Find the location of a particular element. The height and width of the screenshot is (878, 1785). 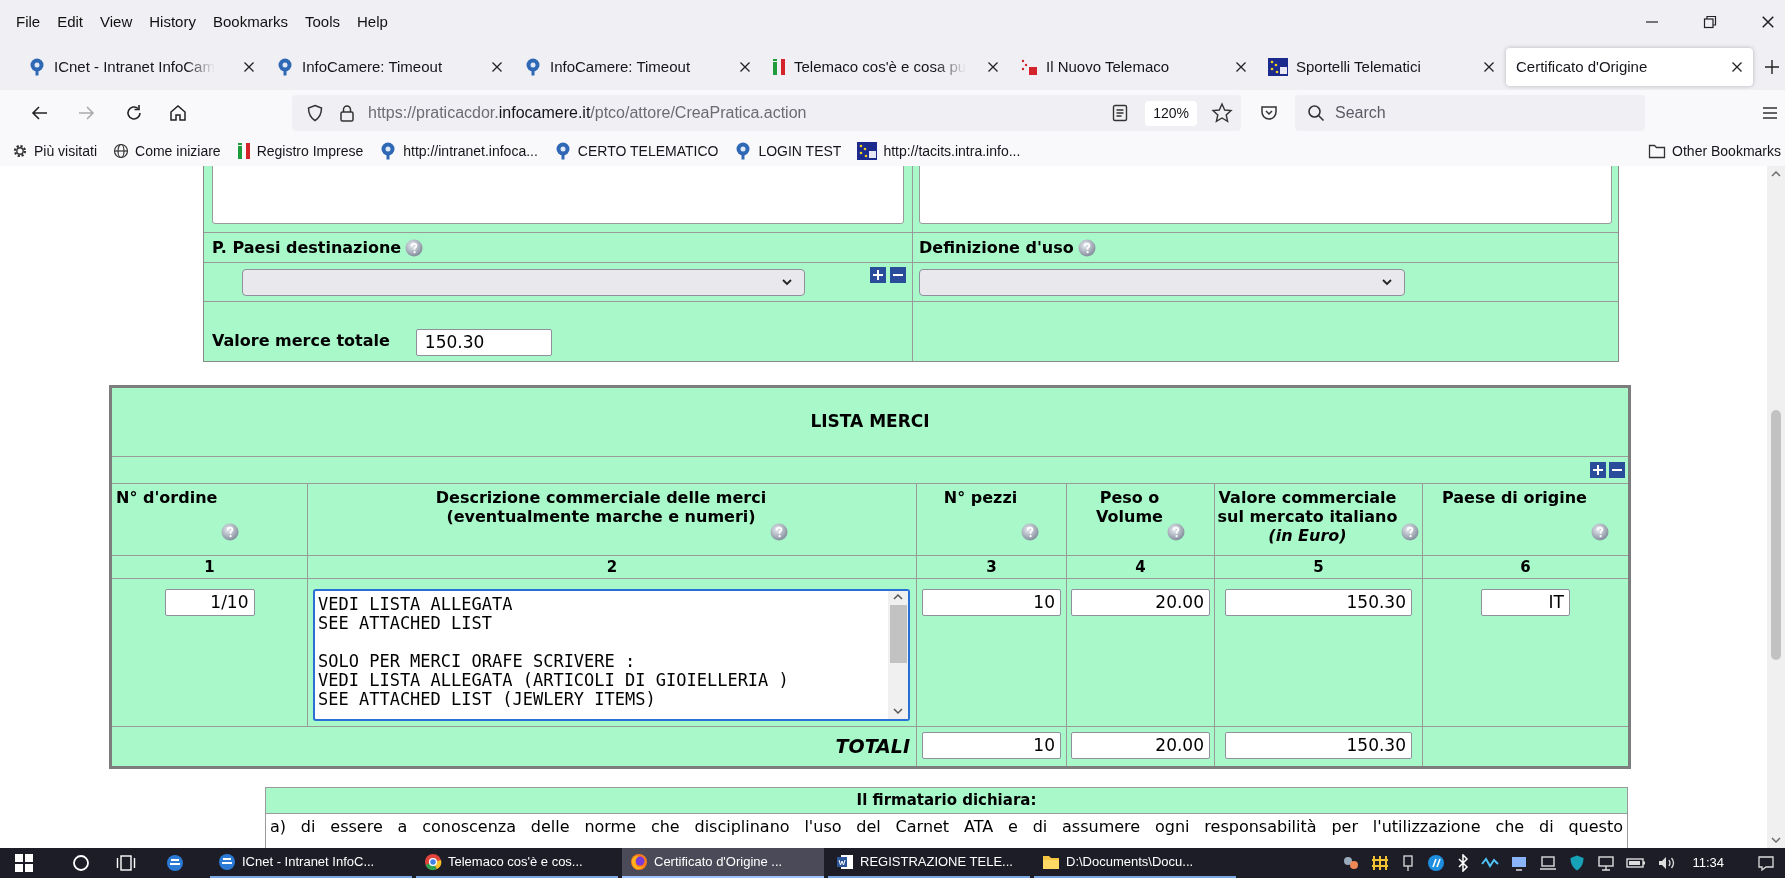

browser-tab: Il Nuovo Telemaco is located at coordinates (1133, 67).